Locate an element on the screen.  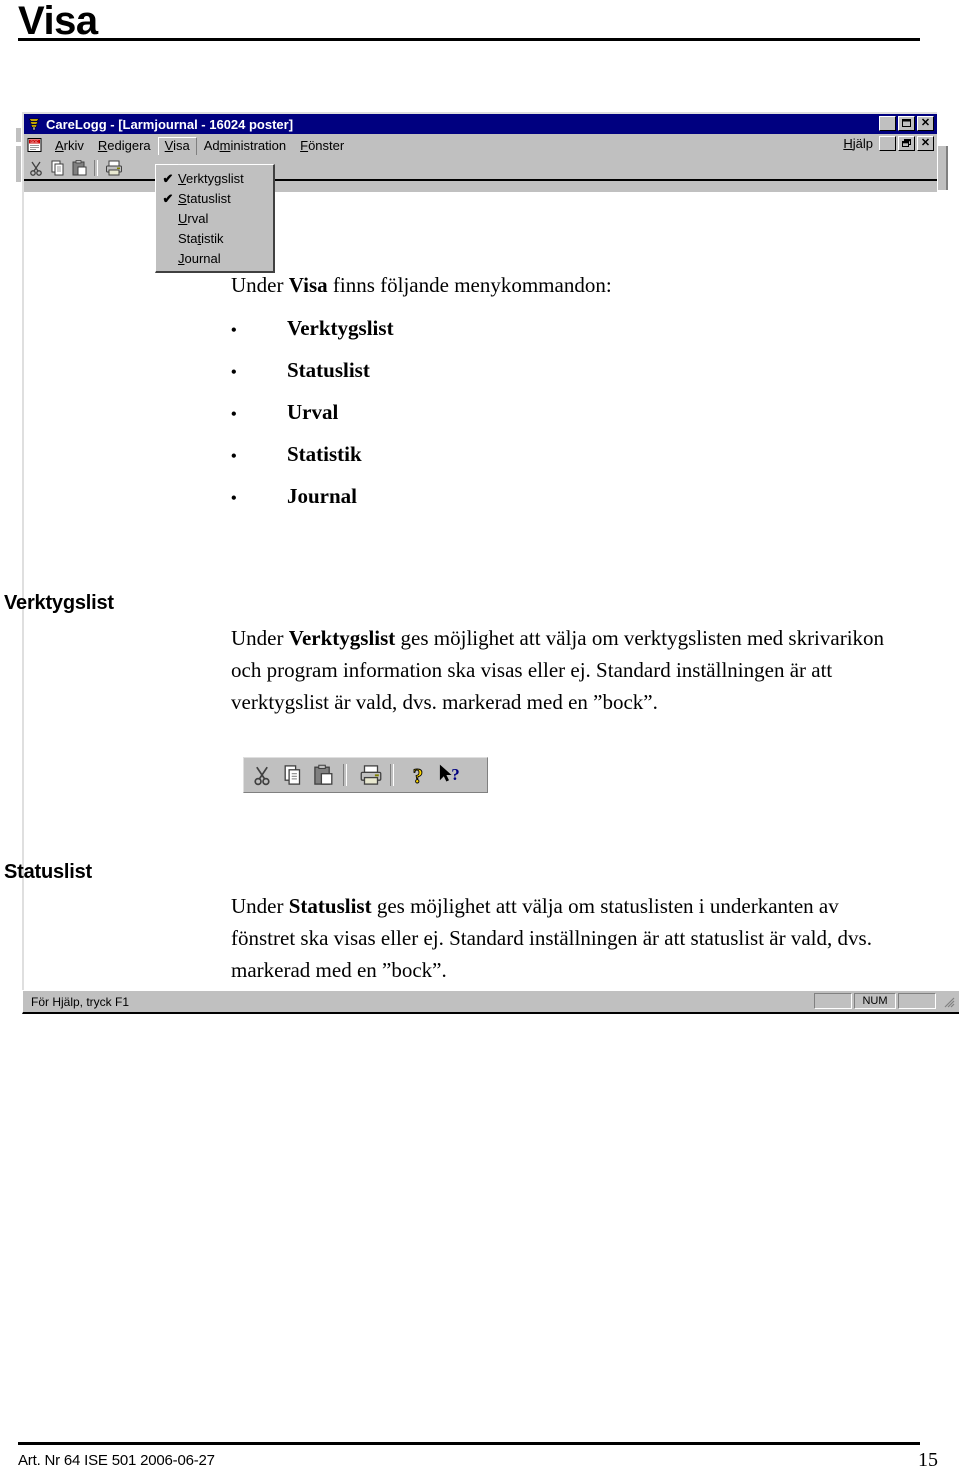
window-right-edge-clip is located at coordinates (943, 168).